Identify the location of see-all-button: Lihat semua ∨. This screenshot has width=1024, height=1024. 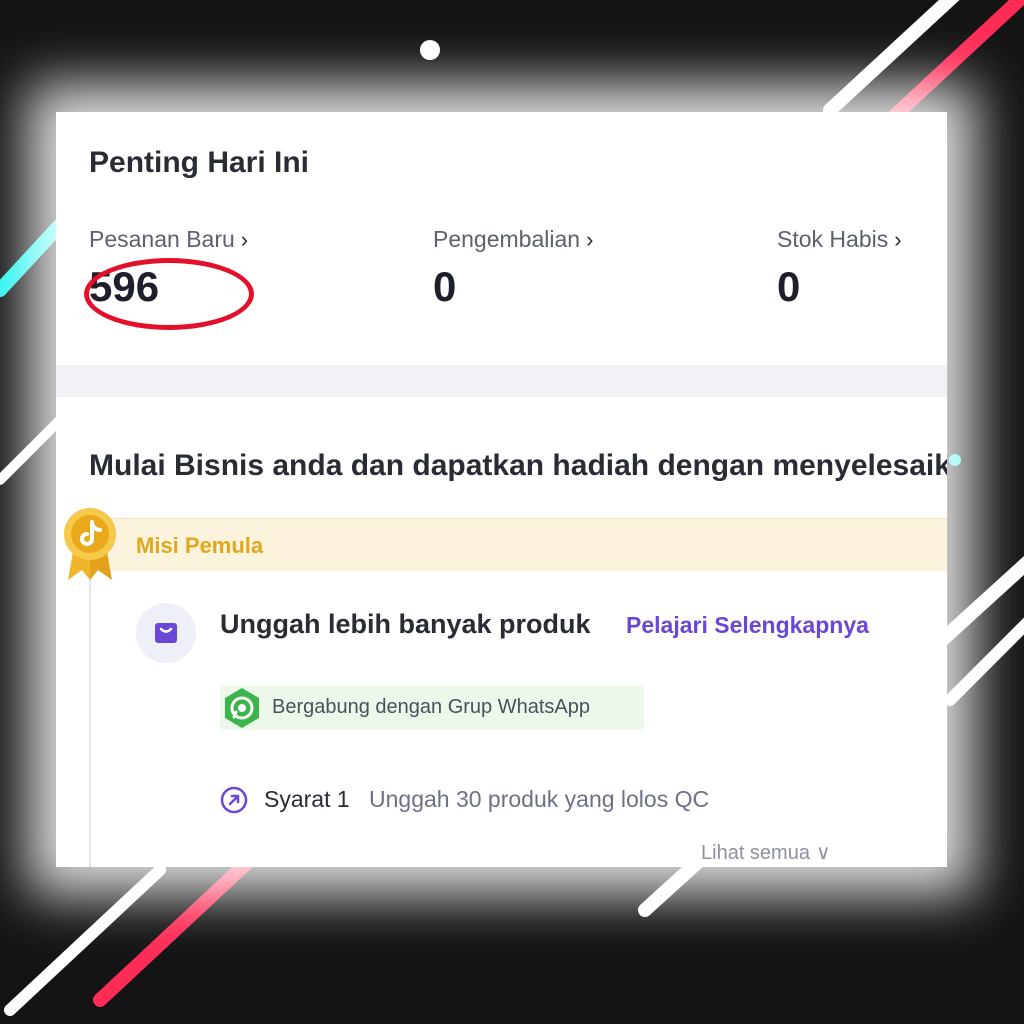
(766, 852).